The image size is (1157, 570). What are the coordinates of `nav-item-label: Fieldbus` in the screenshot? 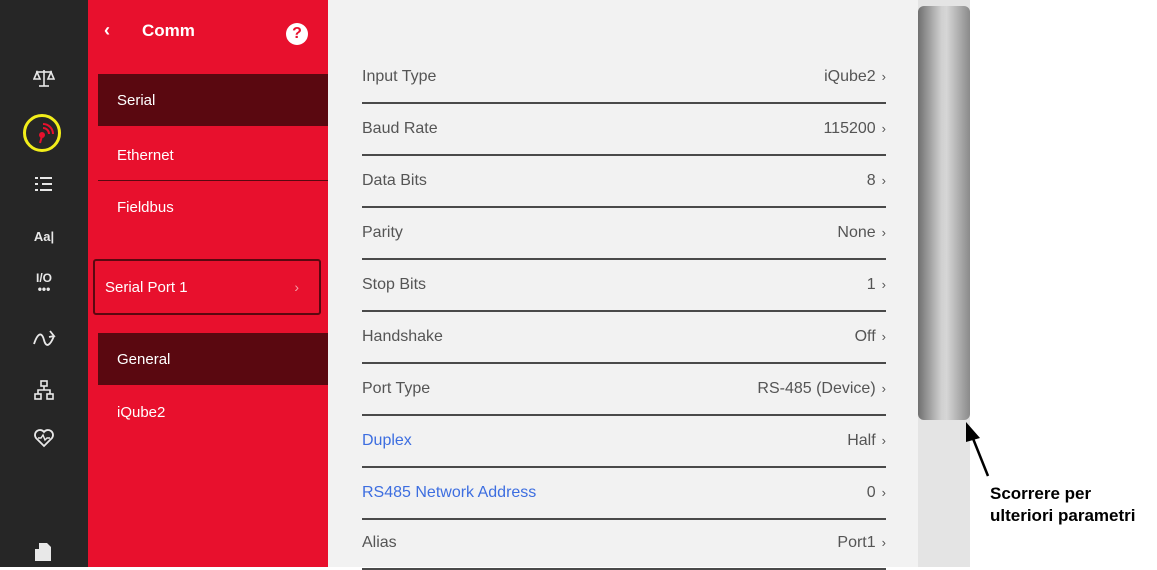 It's located at (145, 207).